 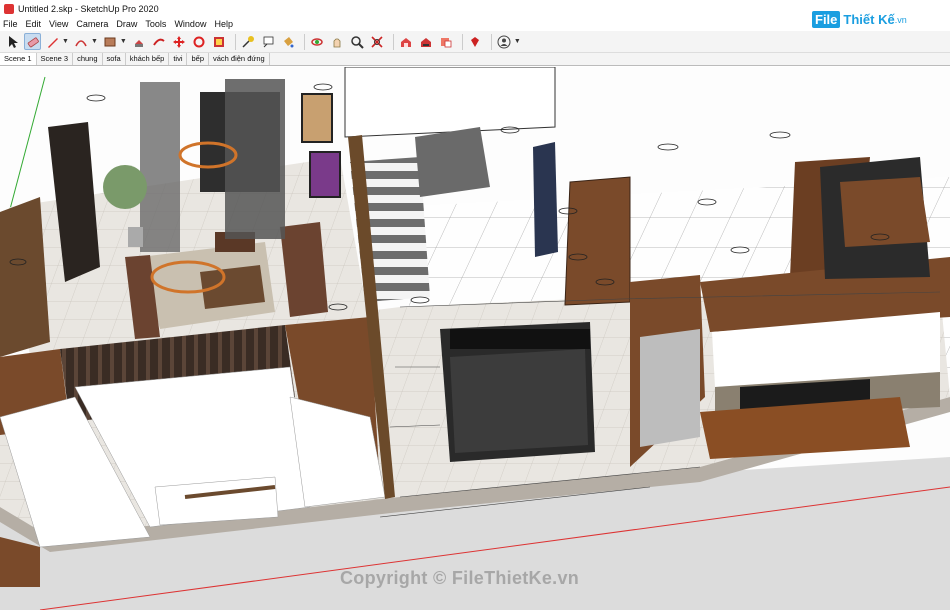 What do you see at coordinates (88, 59) in the screenshot?
I see `scene-tab-chung: chung` at bounding box center [88, 59].